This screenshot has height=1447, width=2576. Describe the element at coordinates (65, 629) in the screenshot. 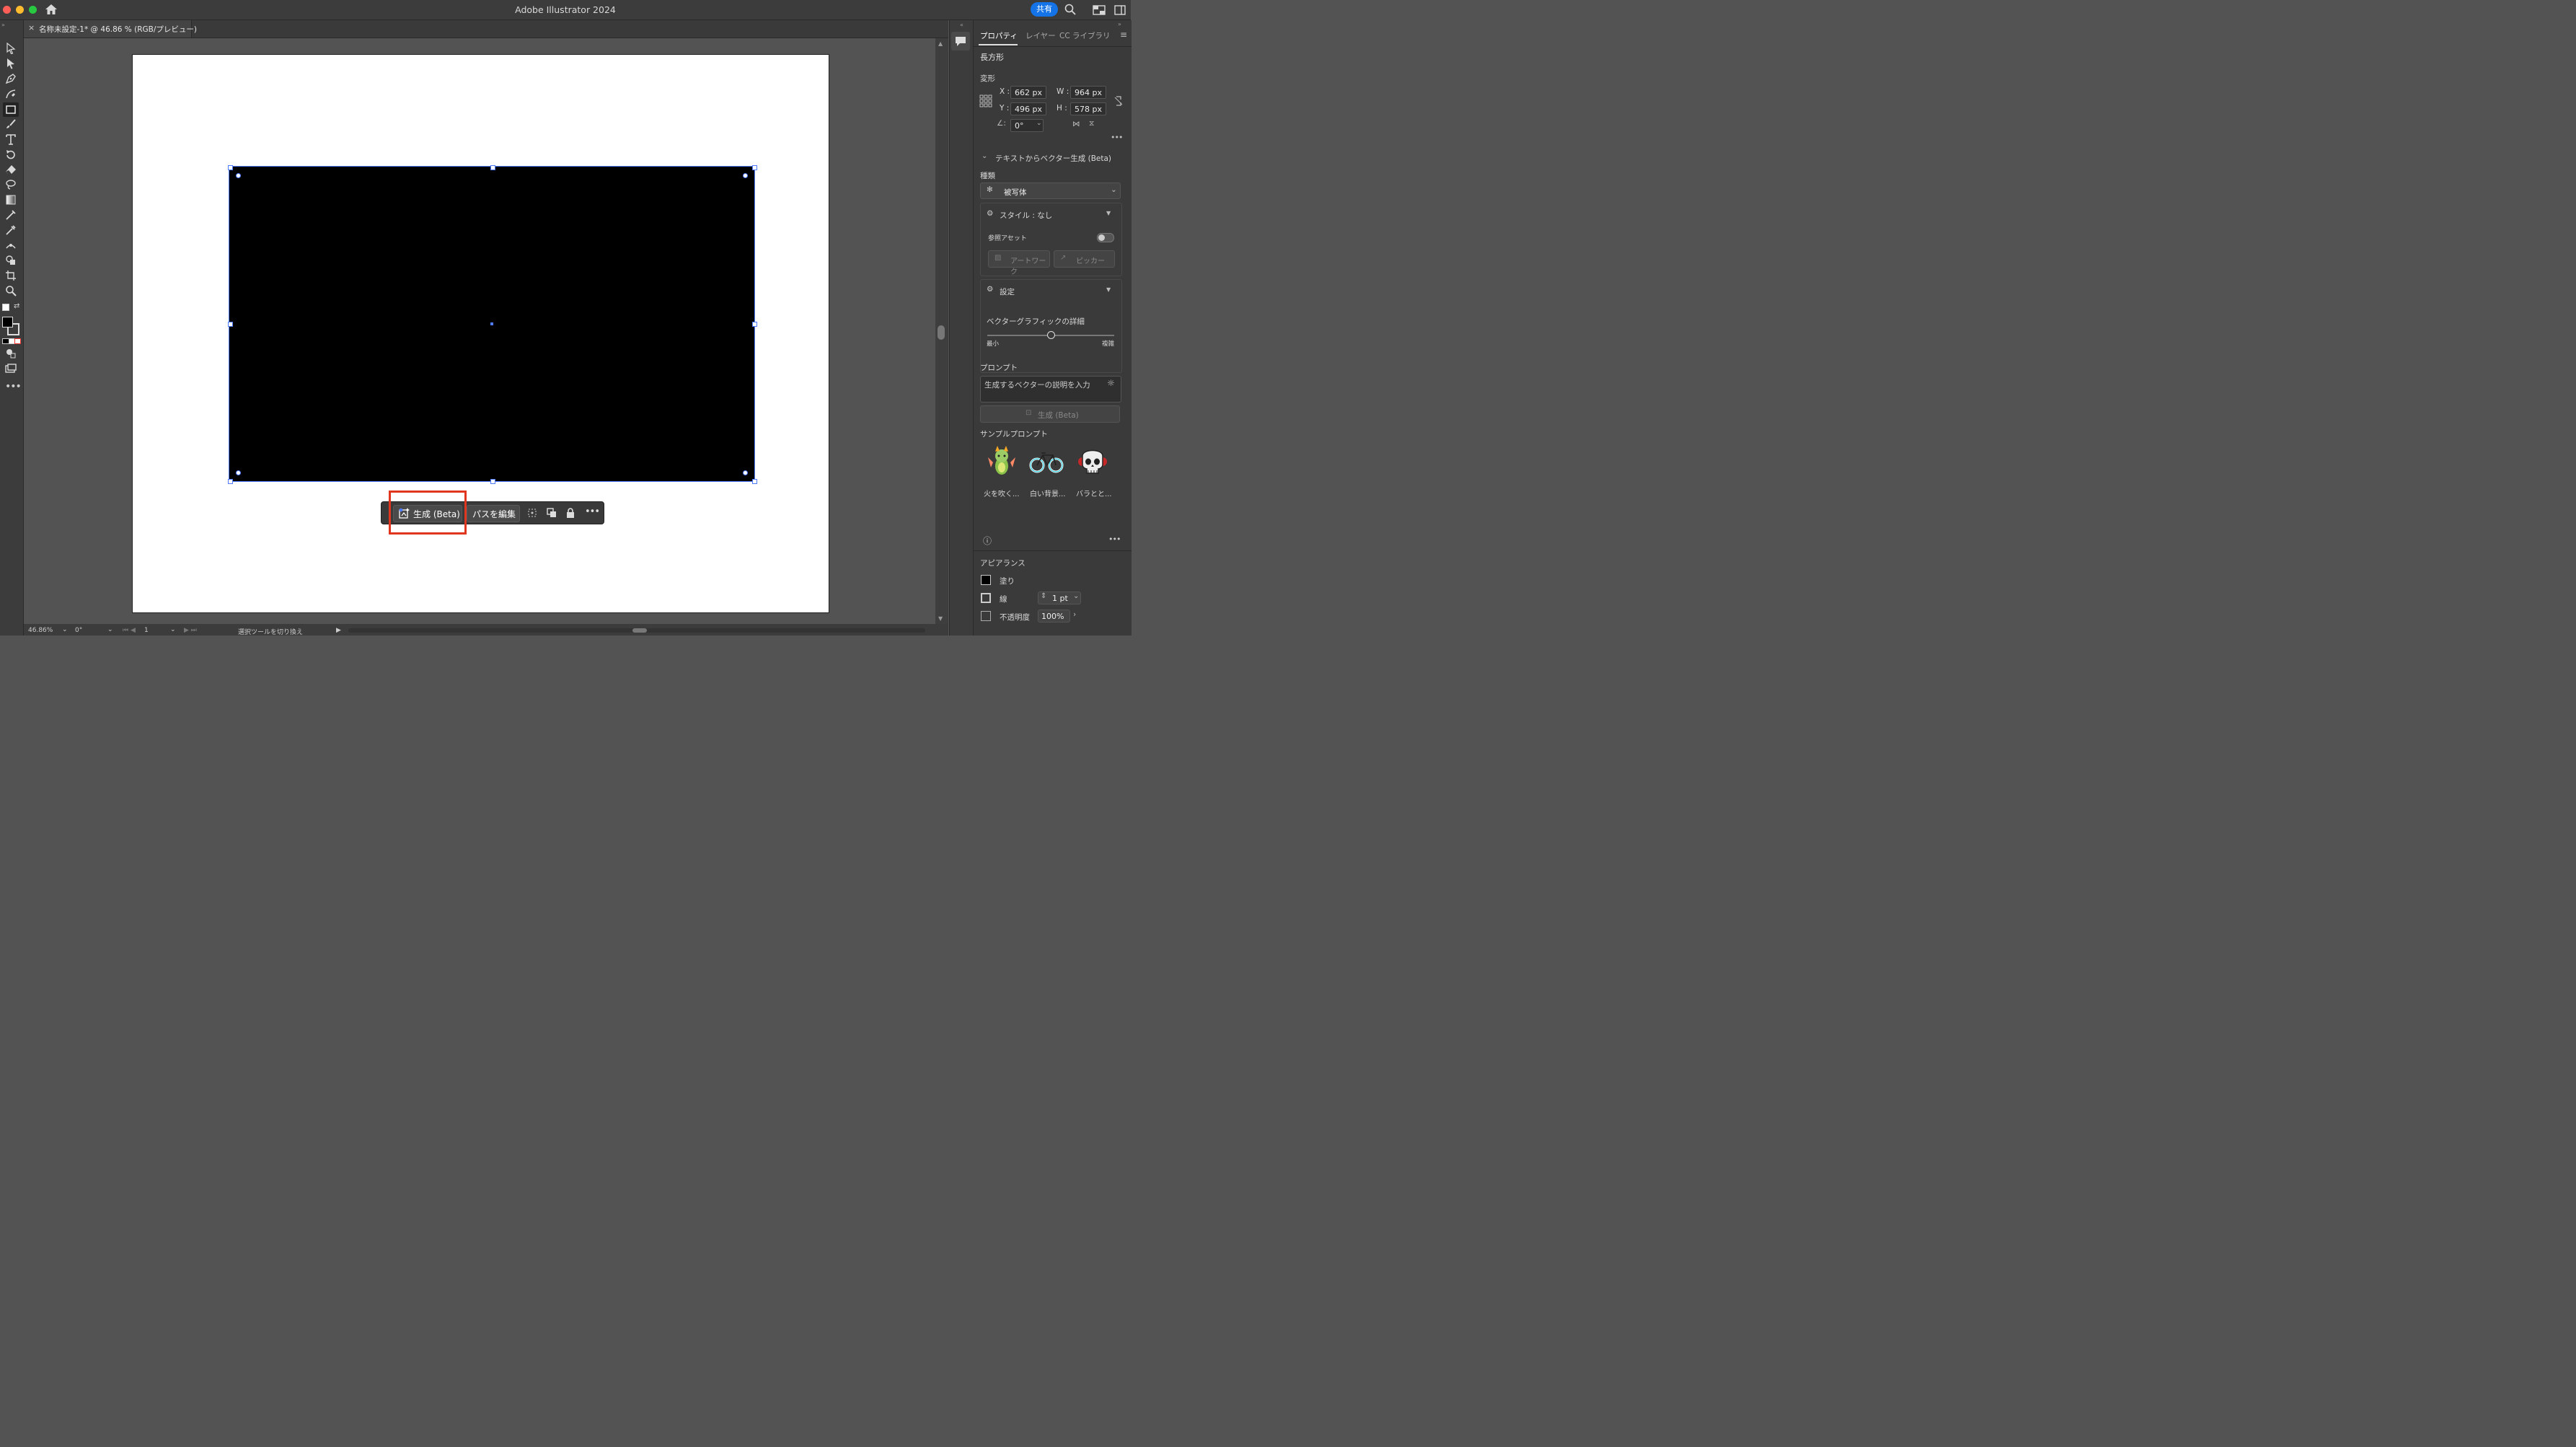

I see `zoom-dropdown-icon: ⌄` at that location.